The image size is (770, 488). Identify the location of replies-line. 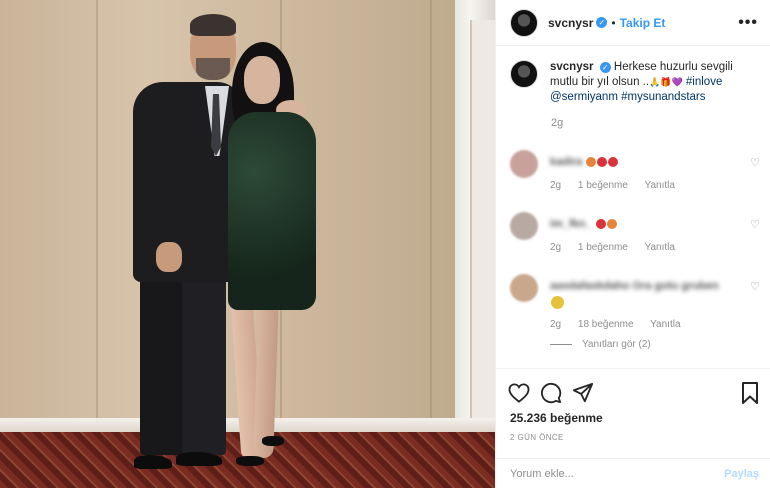
(561, 344).